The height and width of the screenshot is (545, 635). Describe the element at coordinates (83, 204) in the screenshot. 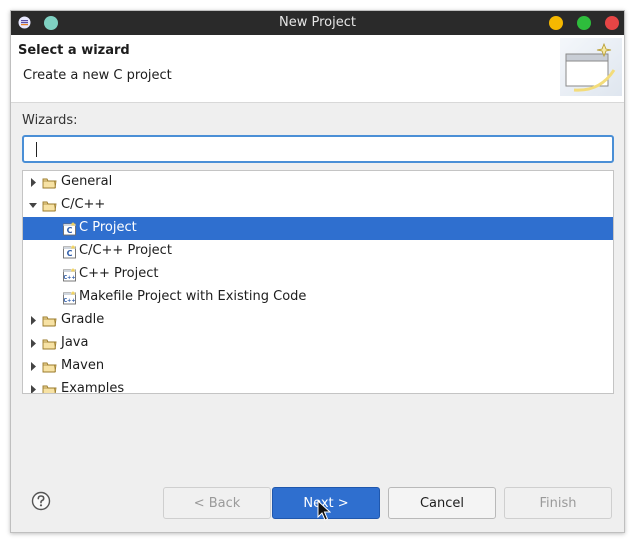

I see `tree-item-label: C/C++` at that location.